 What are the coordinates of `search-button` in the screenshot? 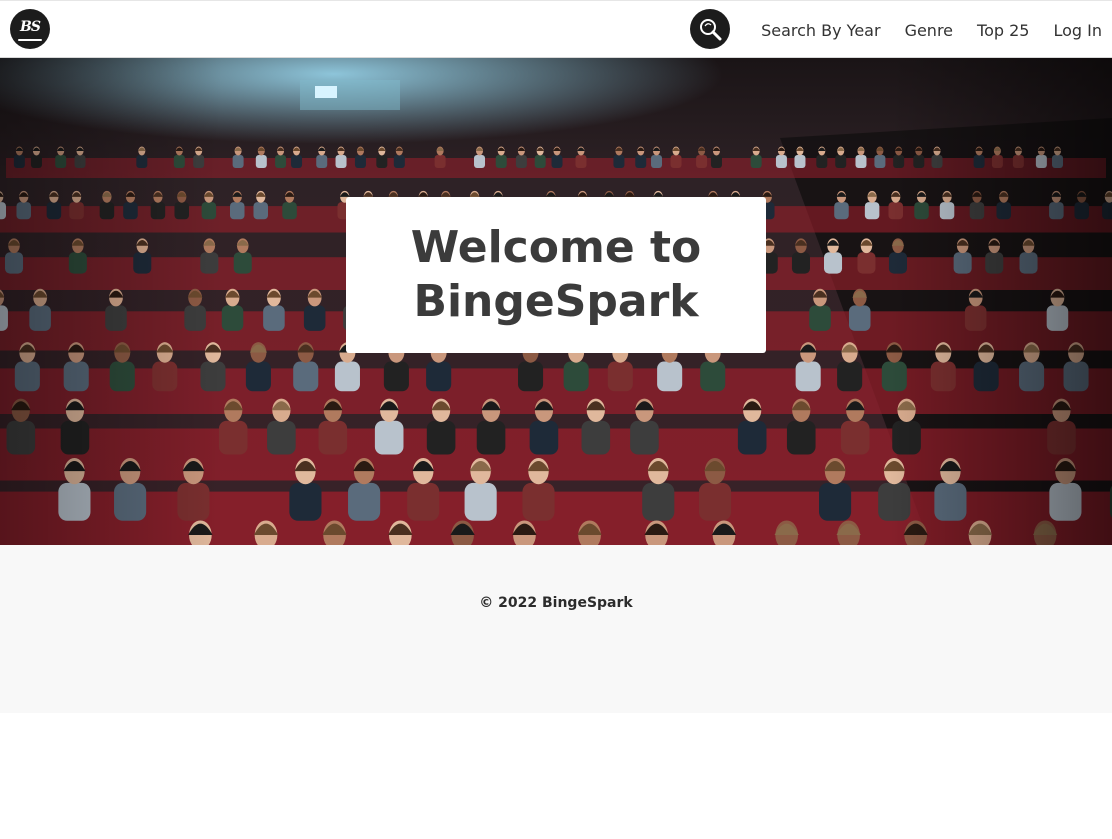 It's located at (710, 29).